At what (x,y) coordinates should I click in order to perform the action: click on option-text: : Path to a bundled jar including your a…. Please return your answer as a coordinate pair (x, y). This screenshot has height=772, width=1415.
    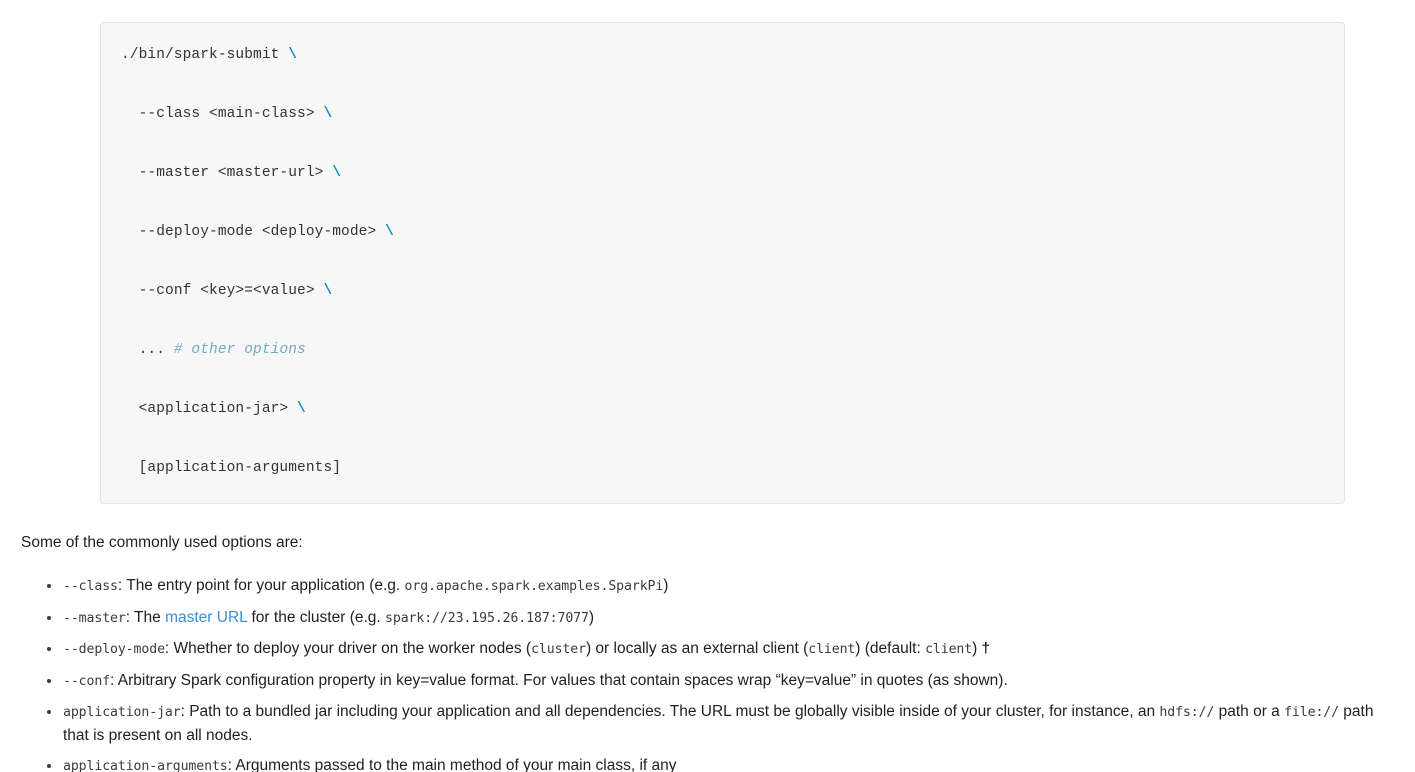
    Looking at the image, I should click on (670, 711).